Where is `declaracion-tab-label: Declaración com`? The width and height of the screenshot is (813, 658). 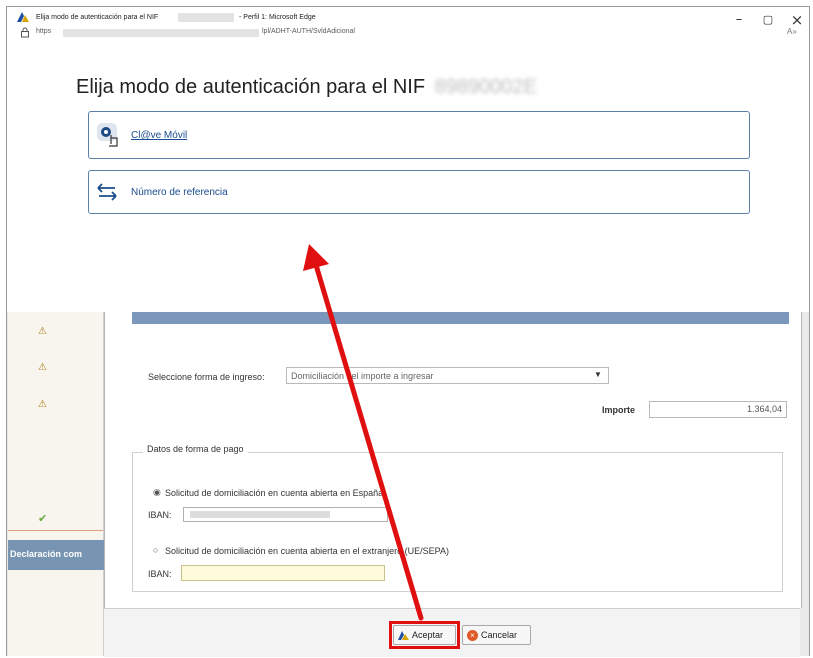
declaracion-tab-label: Declaración com is located at coordinates (46, 554).